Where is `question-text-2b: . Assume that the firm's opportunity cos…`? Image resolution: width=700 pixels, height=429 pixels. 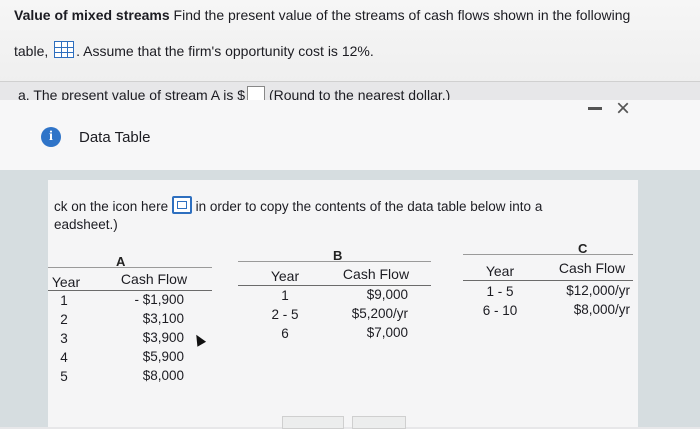
question-text-2b: . Assume that the firm's opportunity cos… is located at coordinates (225, 51).